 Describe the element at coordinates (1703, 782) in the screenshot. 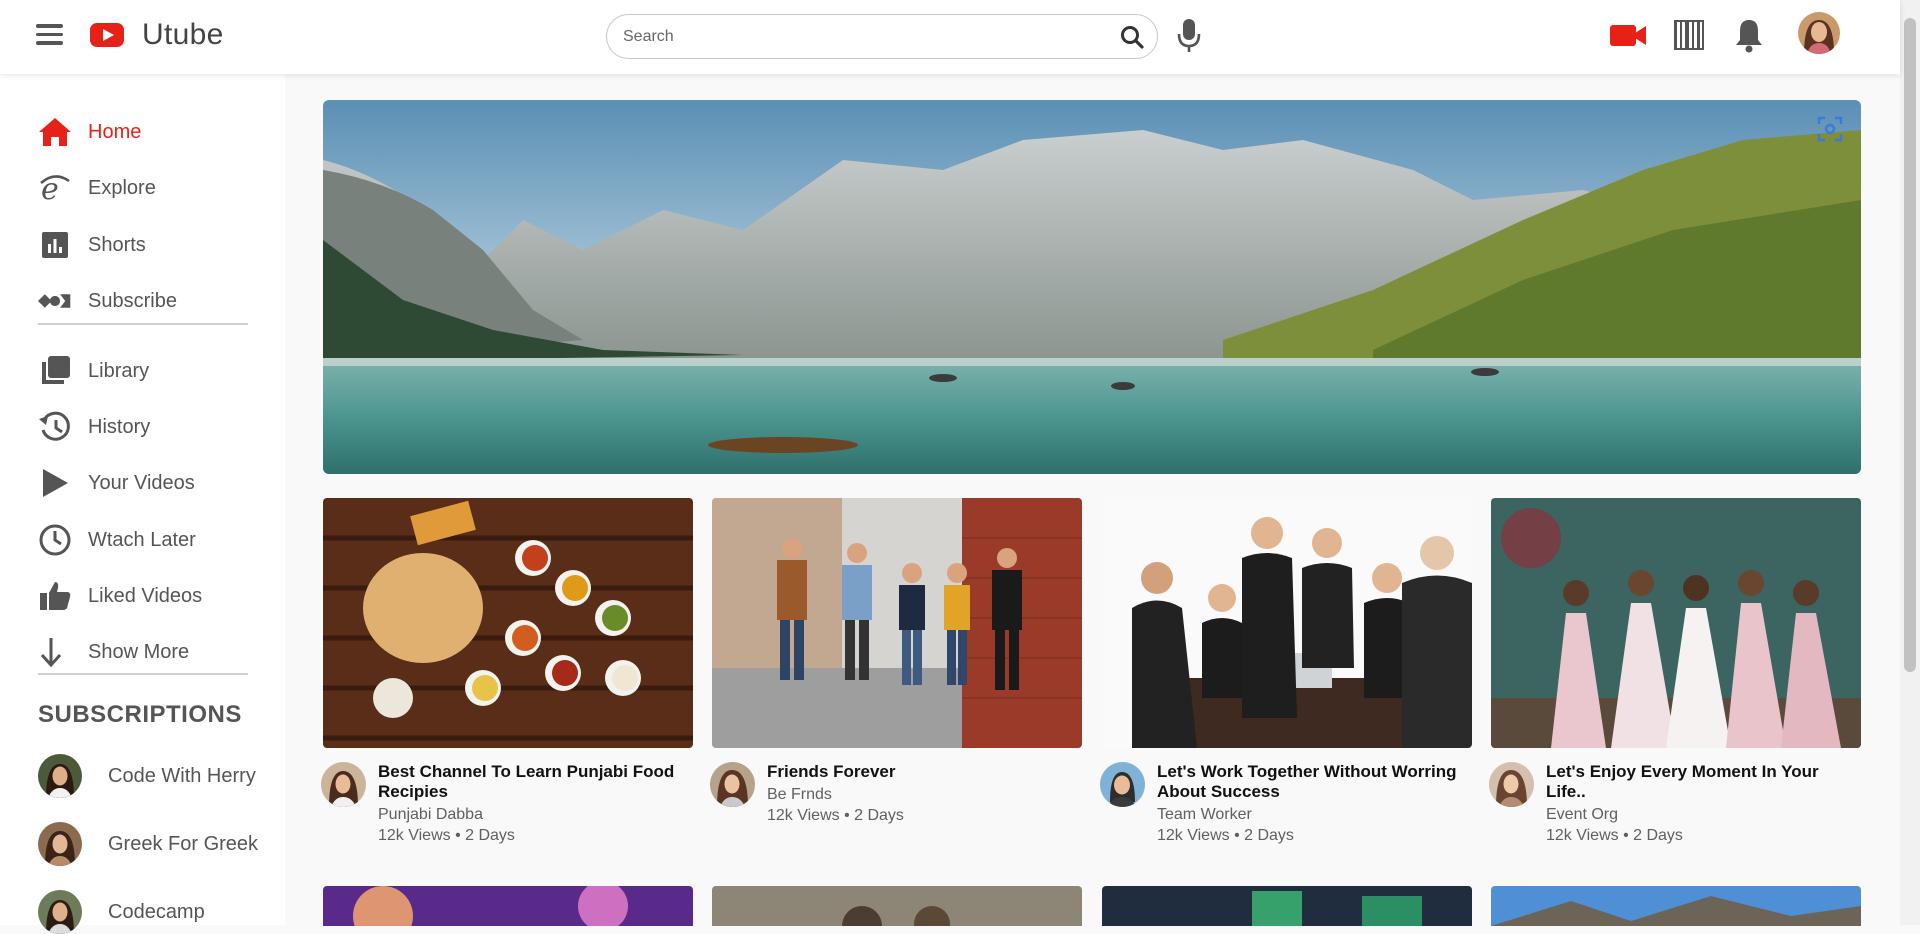

I see `video-title: Let's Enjoy Every Moment In Your Life..` at that location.